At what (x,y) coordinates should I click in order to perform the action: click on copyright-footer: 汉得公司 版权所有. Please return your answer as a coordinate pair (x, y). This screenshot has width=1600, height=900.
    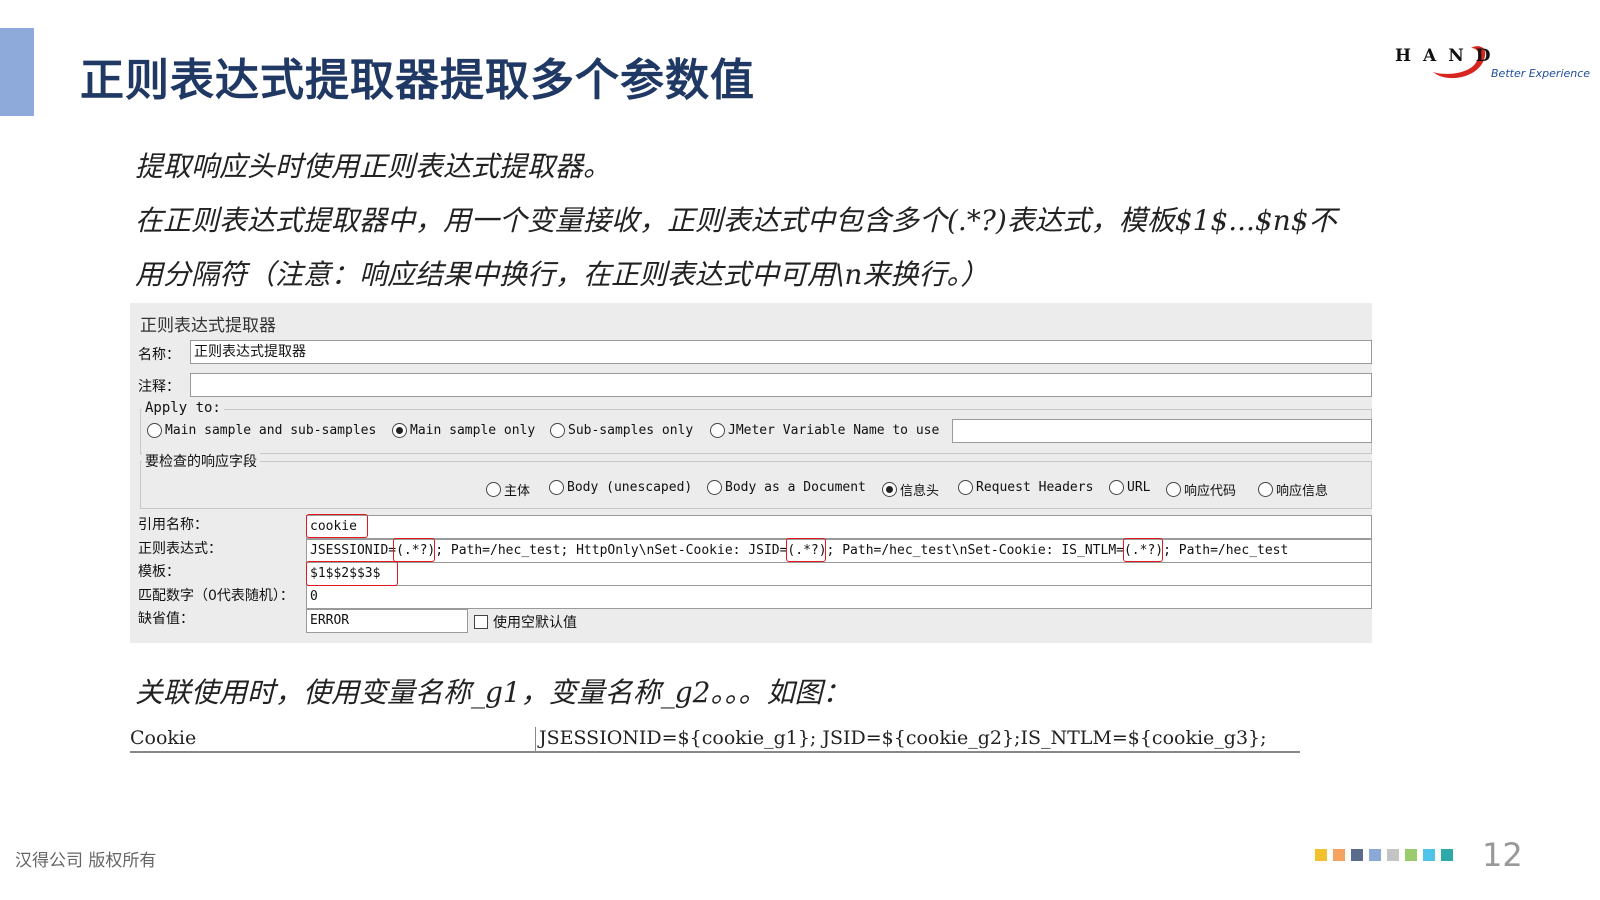
    Looking at the image, I should click on (86, 861).